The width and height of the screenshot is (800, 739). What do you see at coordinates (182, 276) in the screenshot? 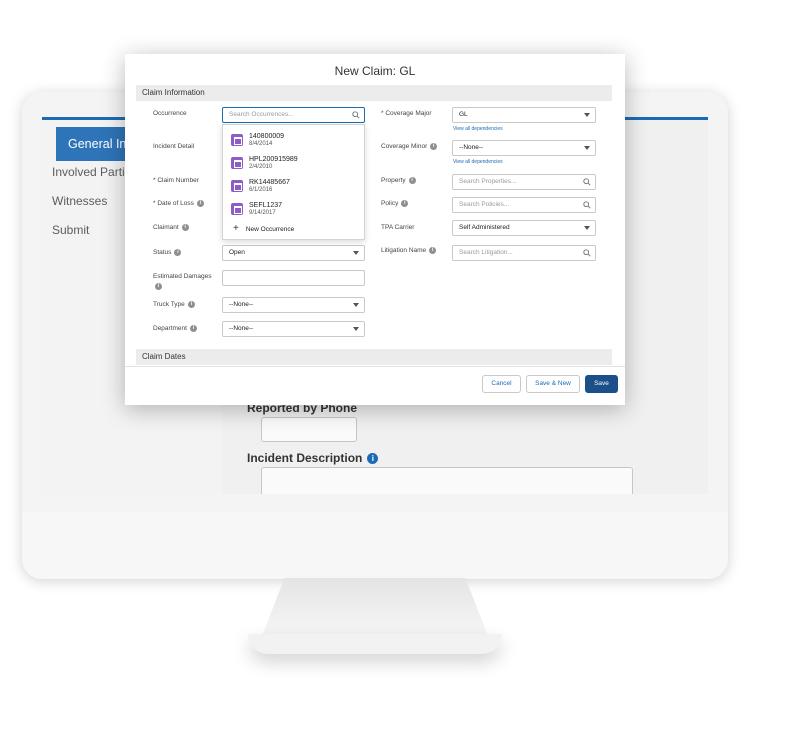
I see `estimated-damages-label: Estimated Damages` at bounding box center [182, 276].